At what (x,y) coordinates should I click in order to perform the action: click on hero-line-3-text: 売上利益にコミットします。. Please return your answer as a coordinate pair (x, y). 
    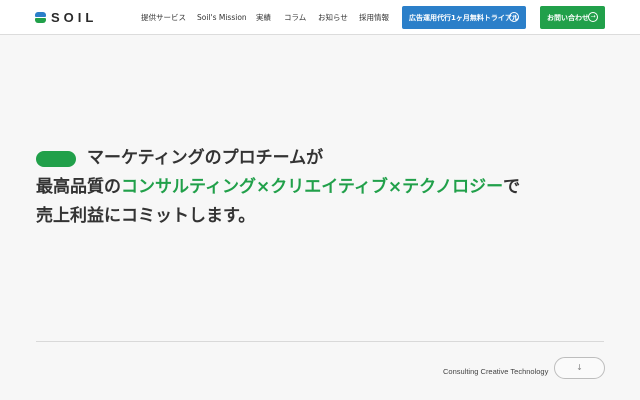
    Looking at the image, I should click on (146, 216).